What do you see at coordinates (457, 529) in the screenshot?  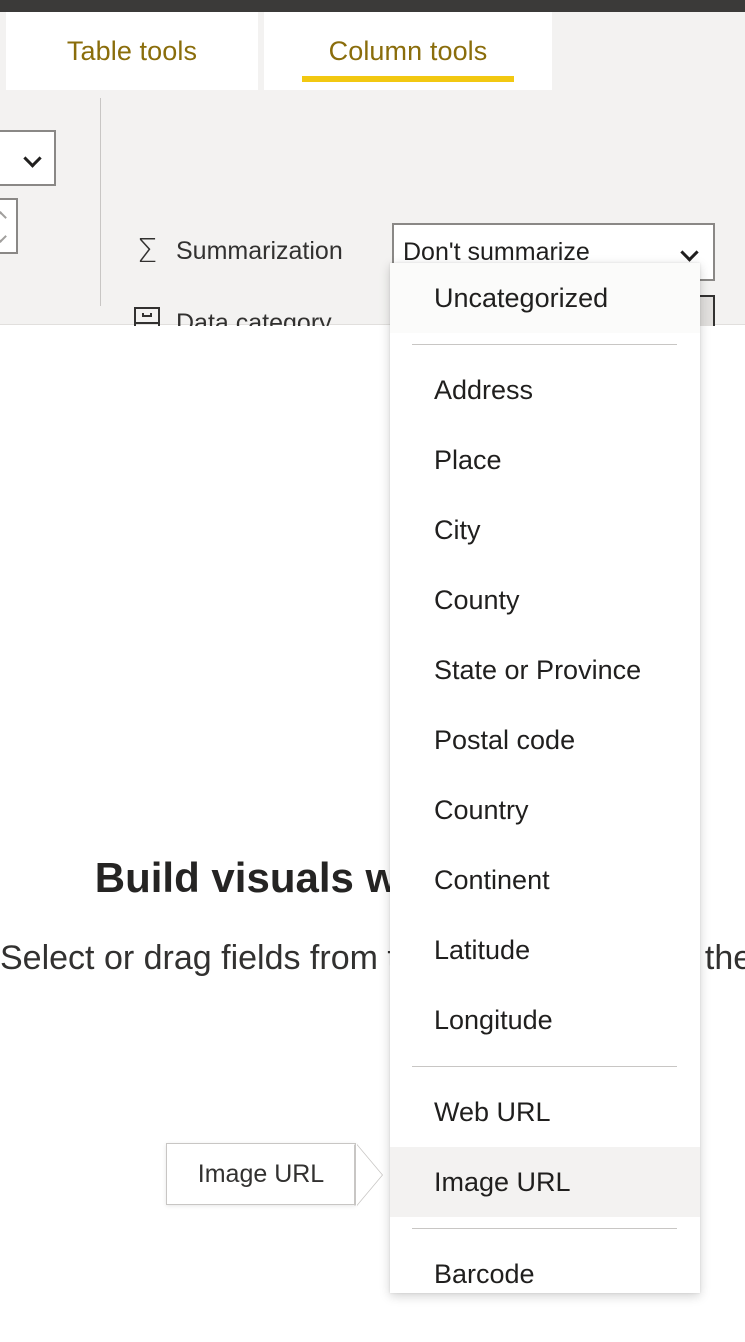 I see `dropdown-option-label: City` at bounding box center [457, 529].